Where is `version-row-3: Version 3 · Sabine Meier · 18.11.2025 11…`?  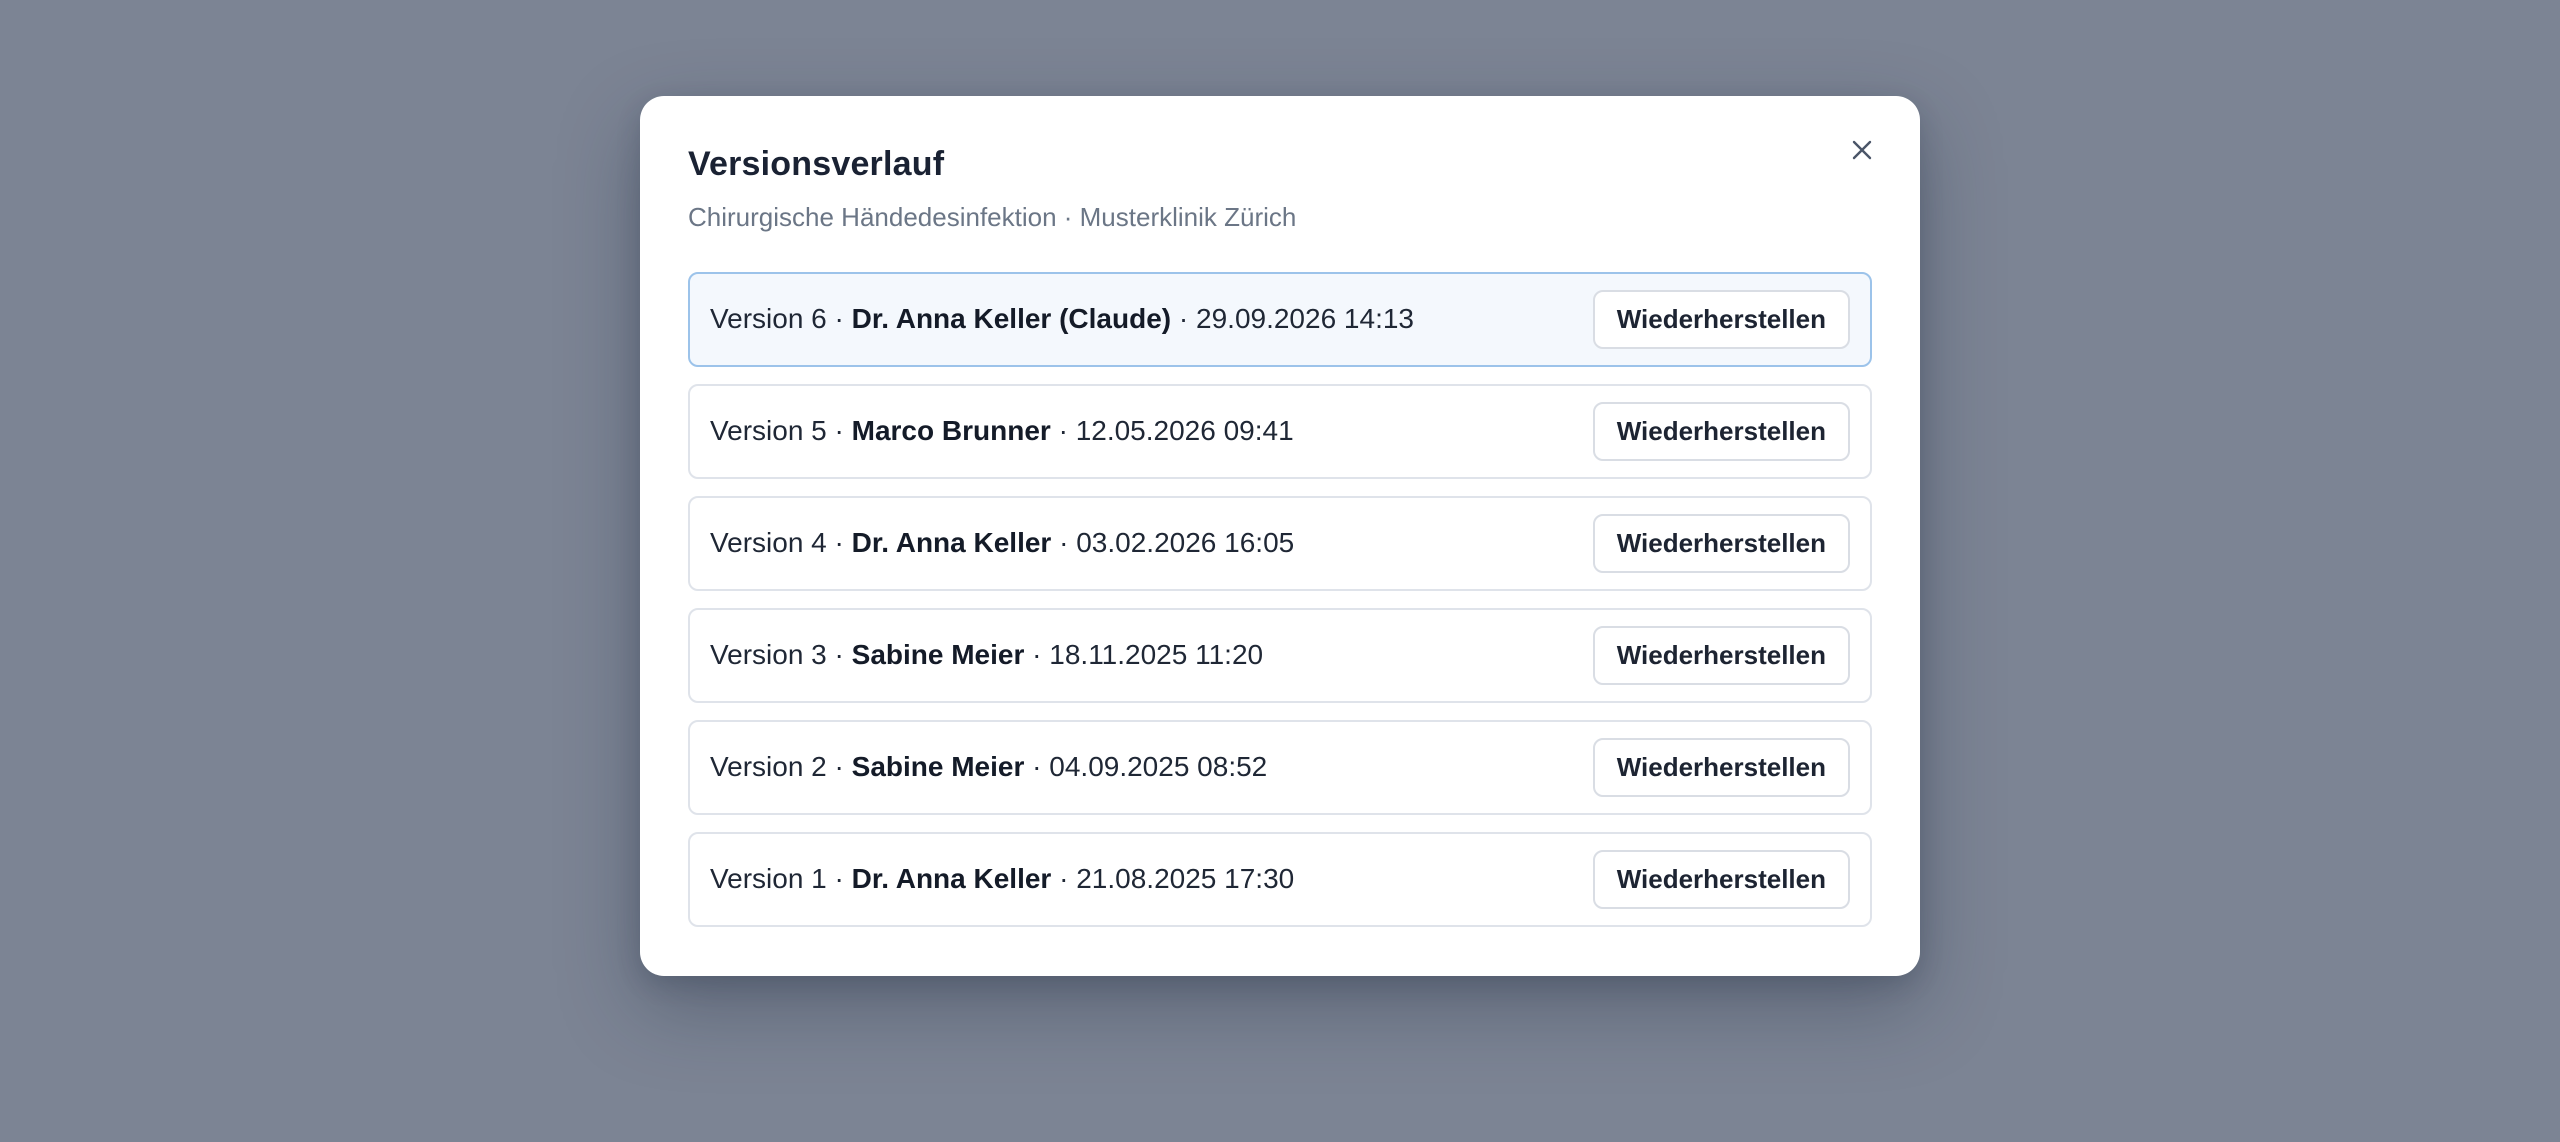
version-row-3: Version 3 · Sabine Meier · 18.11.2025 11… is located at coordinates (1280, 655).